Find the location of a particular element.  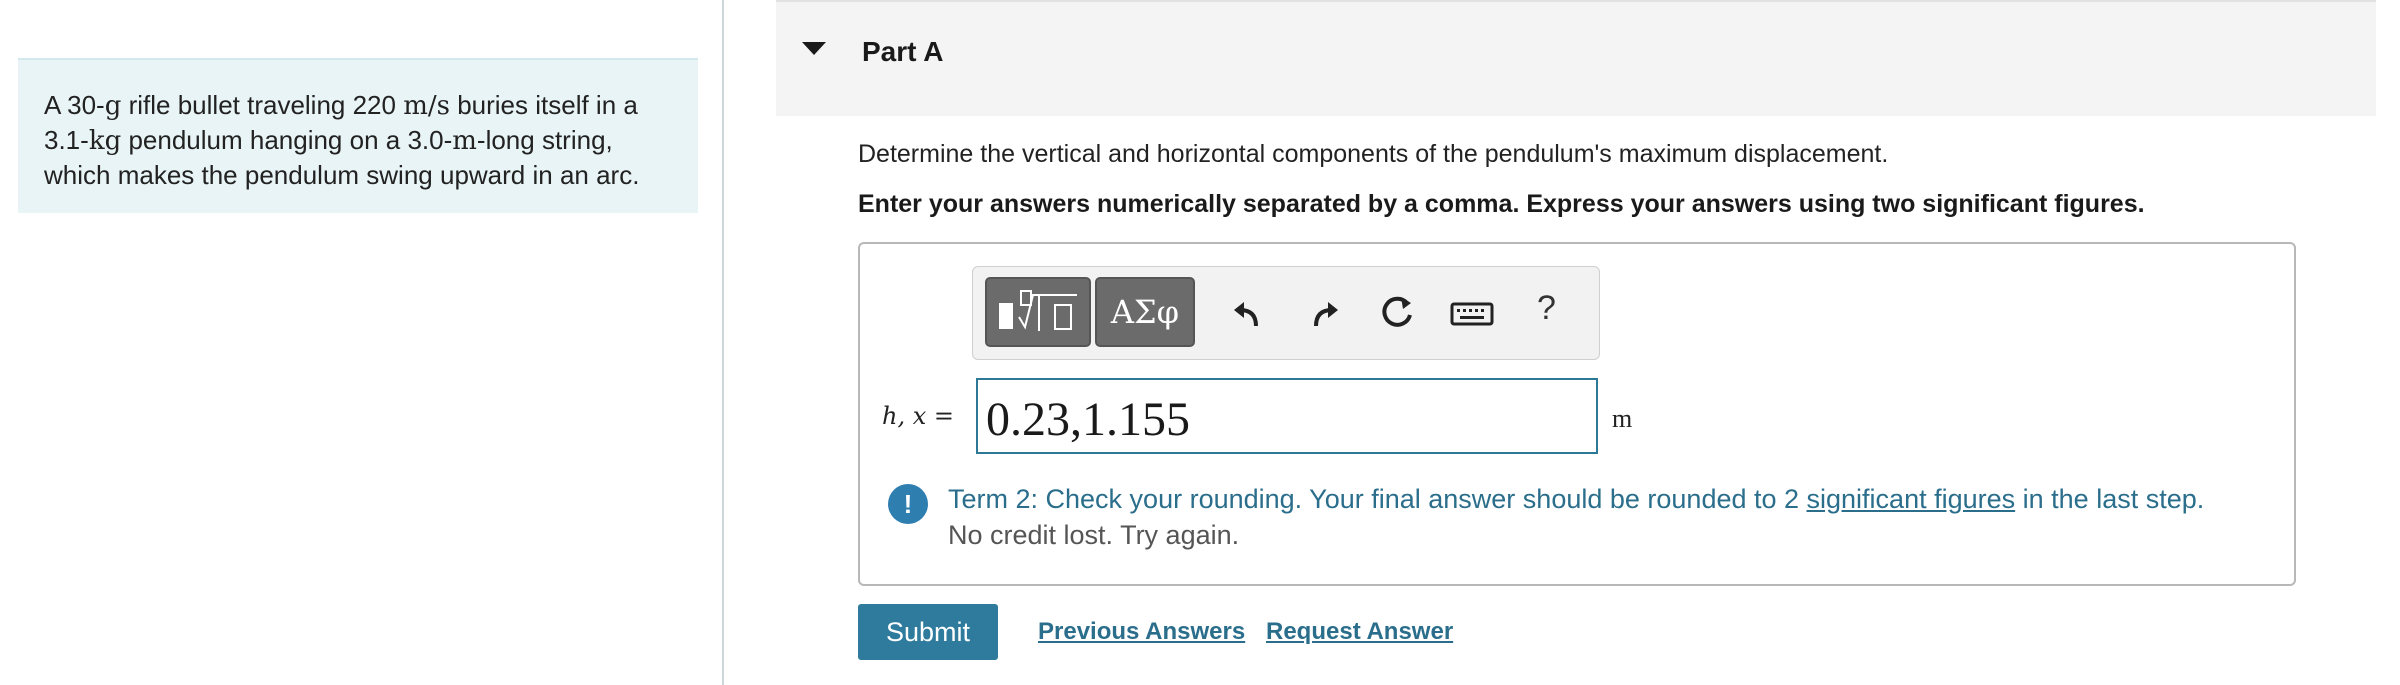

answer-unit: m is located at coordinates (1622, 418).